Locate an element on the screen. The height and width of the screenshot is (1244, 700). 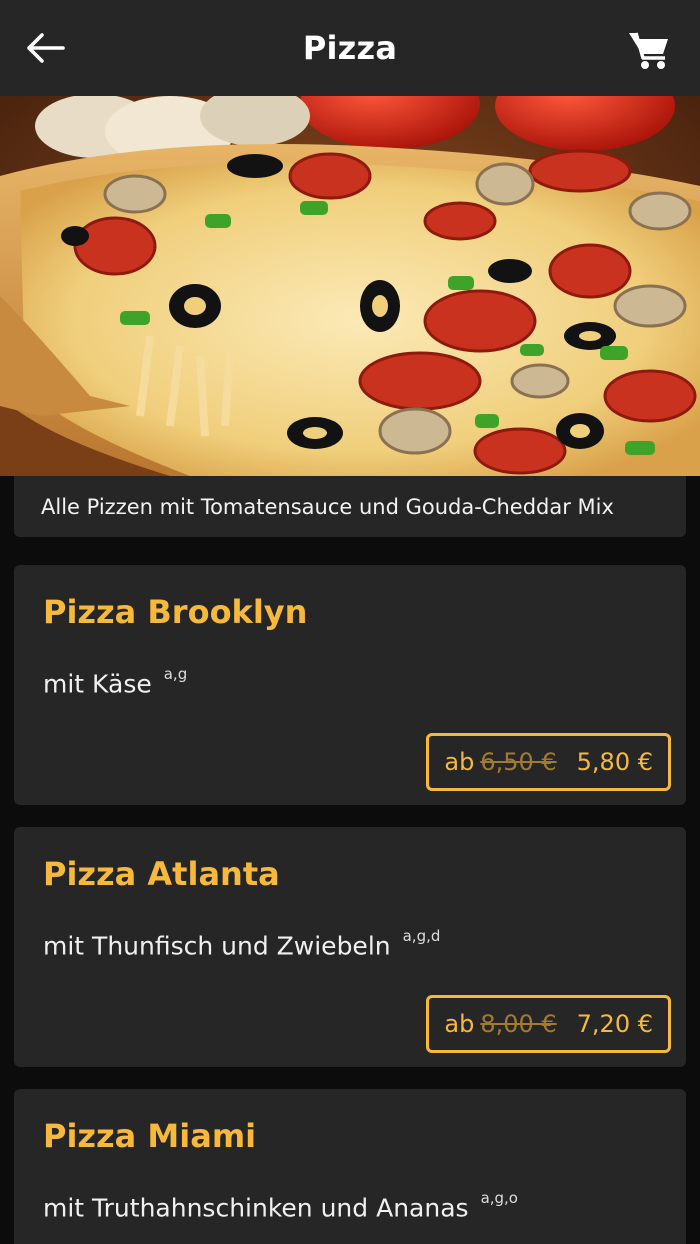
cart-button is located at coordinates (649, 49).